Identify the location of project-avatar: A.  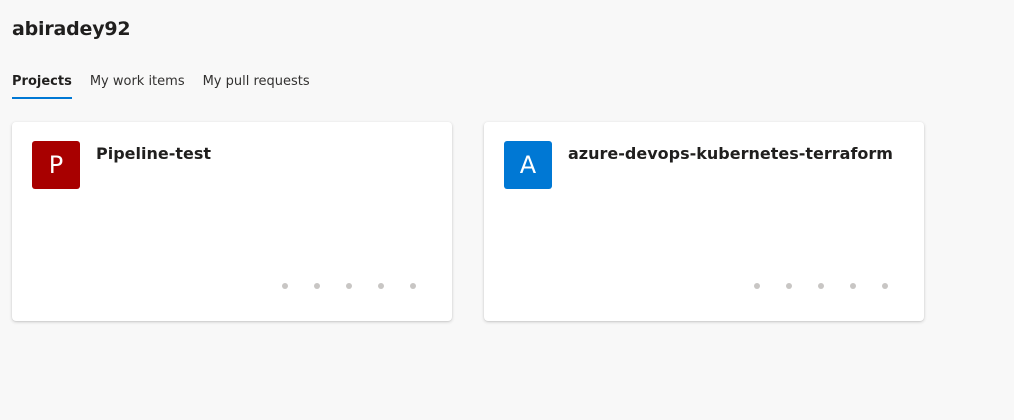
(528, 165).